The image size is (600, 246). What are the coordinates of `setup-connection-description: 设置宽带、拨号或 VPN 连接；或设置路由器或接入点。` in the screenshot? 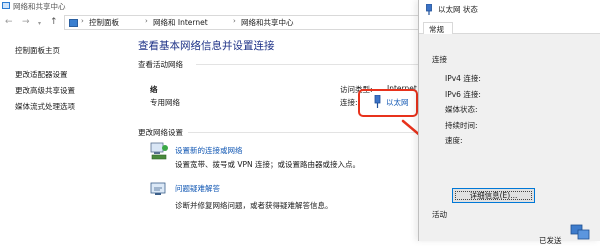 It's located at (268, 164).